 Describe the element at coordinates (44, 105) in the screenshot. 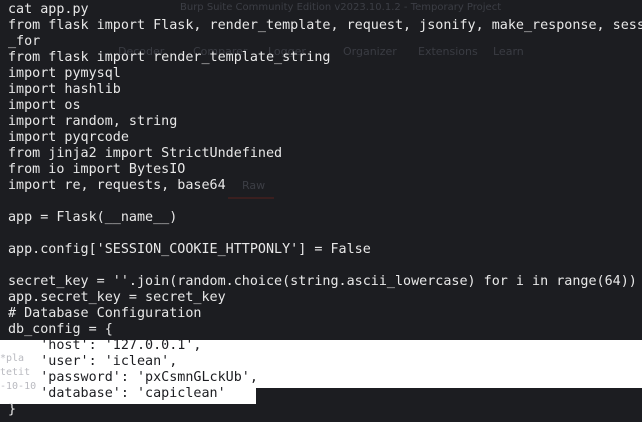

I see `terminal-line: import os` at that location.